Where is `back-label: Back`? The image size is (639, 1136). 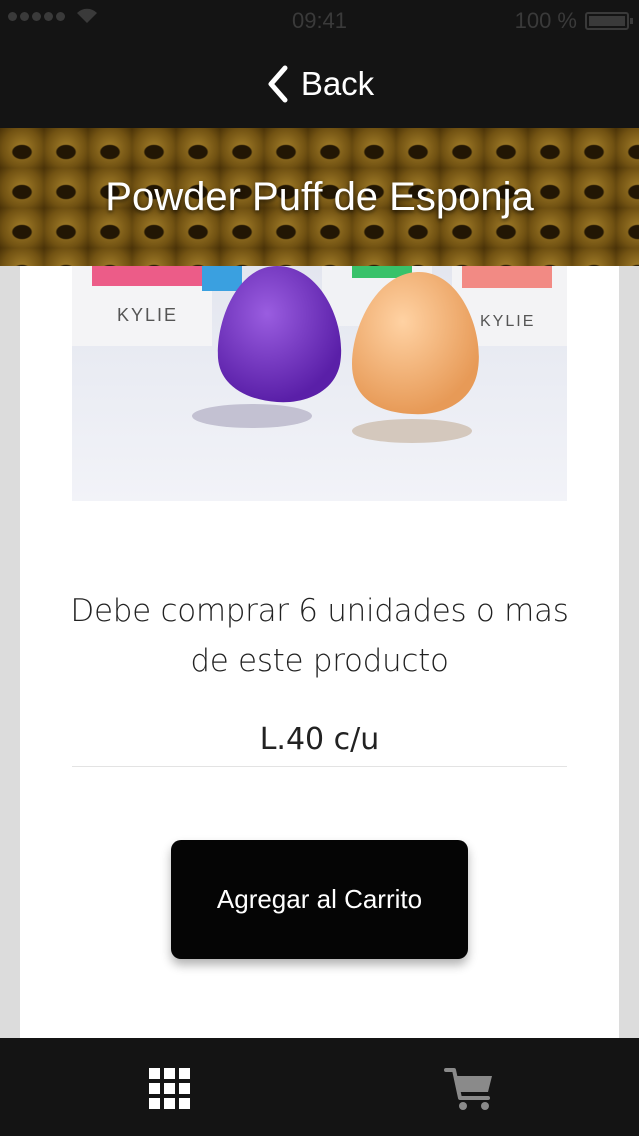 back-label: Back is located at coordinates (337, 83).